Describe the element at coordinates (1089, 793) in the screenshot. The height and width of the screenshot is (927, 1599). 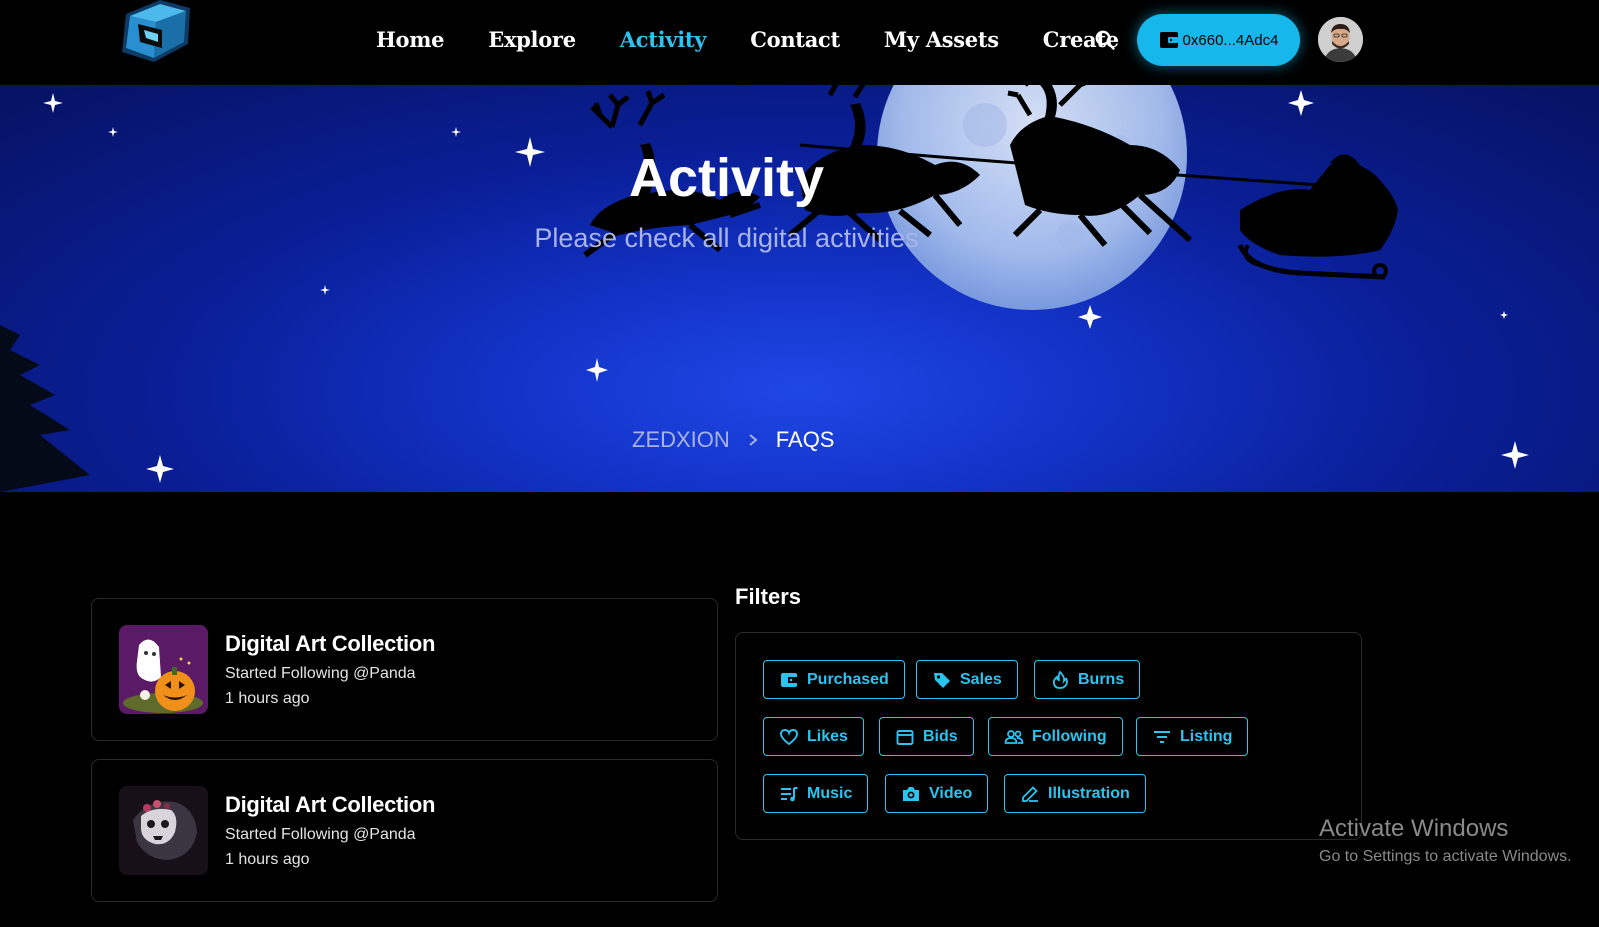
I see `filter-label: Illustration` at that location.